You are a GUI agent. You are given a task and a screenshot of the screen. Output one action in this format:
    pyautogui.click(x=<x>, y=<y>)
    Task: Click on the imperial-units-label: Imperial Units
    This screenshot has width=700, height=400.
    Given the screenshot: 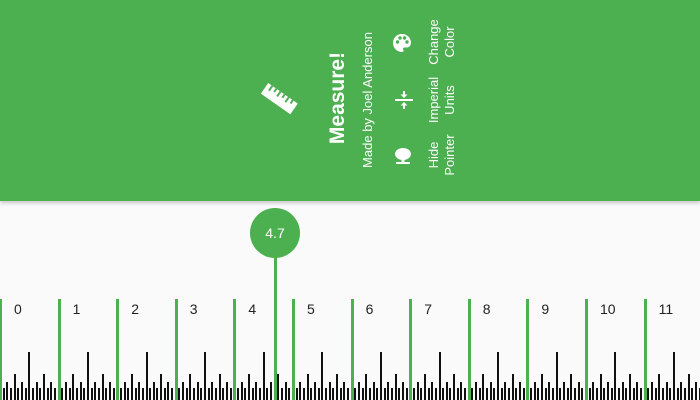 What is the action you would take?
    pyautogui.click(x=442, y=100)
    